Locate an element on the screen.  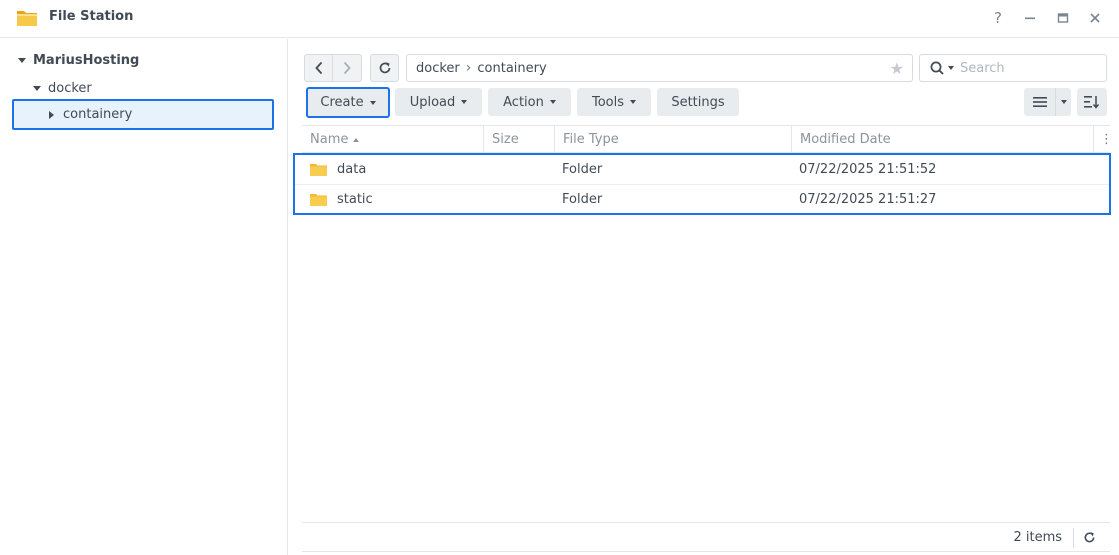
help-button: ? is located at coordinates (998, 18).